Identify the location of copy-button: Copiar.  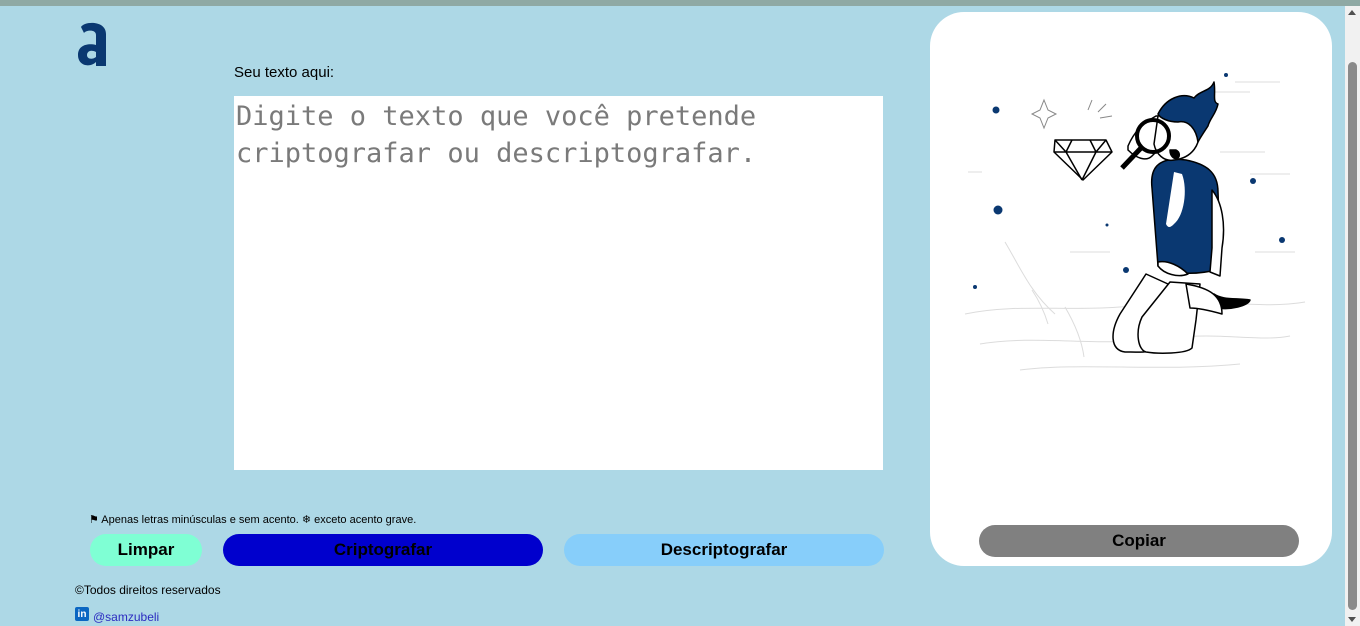
(1139, 541).